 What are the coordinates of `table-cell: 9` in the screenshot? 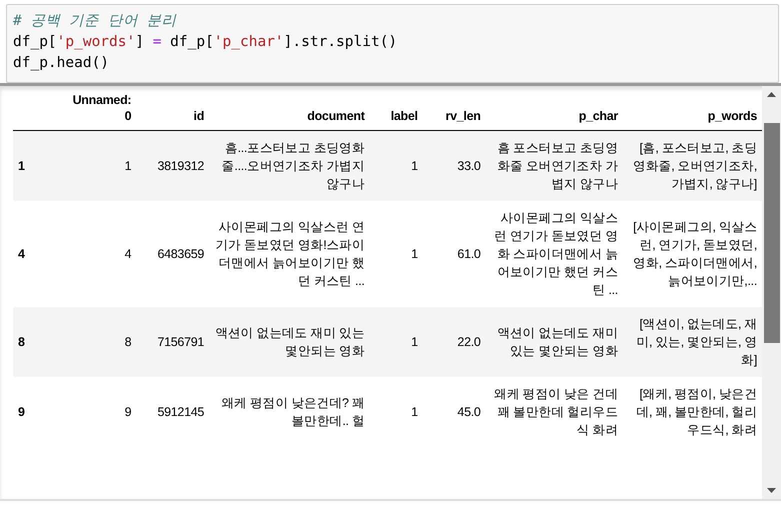 It's located at (97, 412).